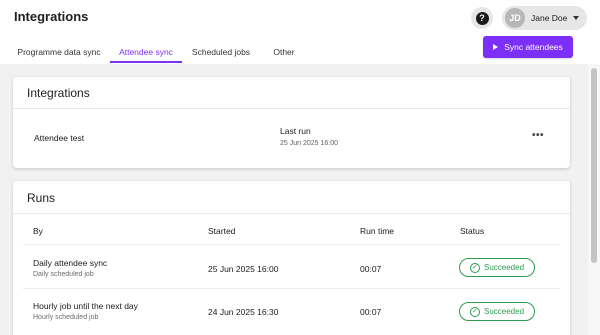  Describe the element at coordinates (63, 274) in the screenshot. I see `run-type: Daily scheduled job` at that location.